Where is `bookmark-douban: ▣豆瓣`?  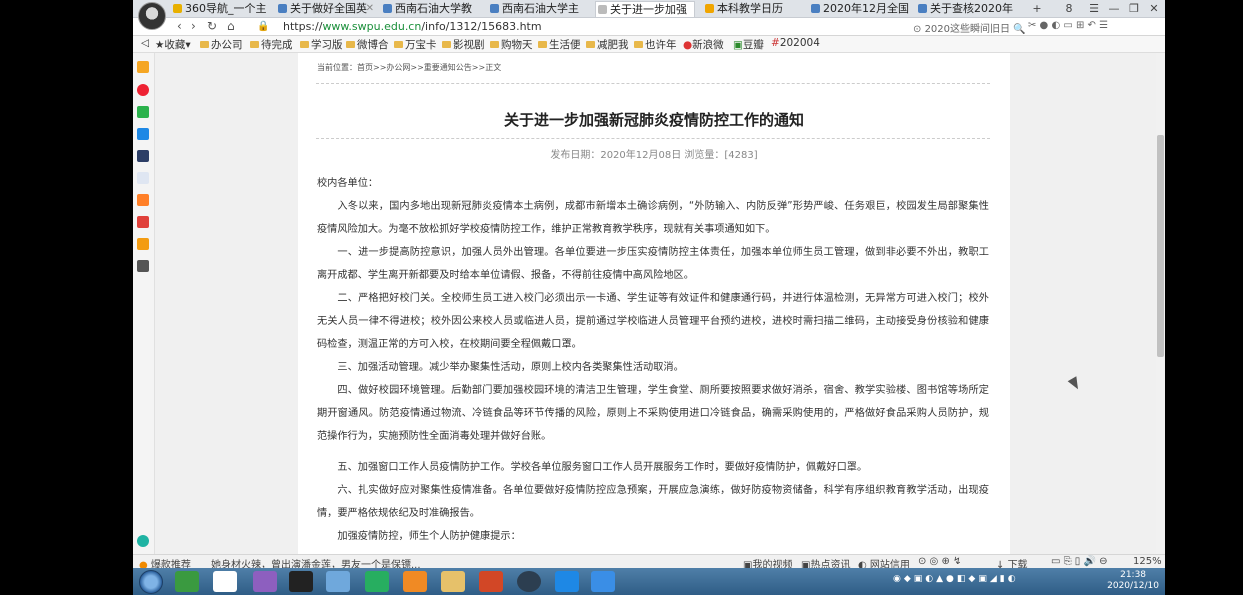 bookmark-douban: ▣豆瓣 is located at coordinates (748, 44).